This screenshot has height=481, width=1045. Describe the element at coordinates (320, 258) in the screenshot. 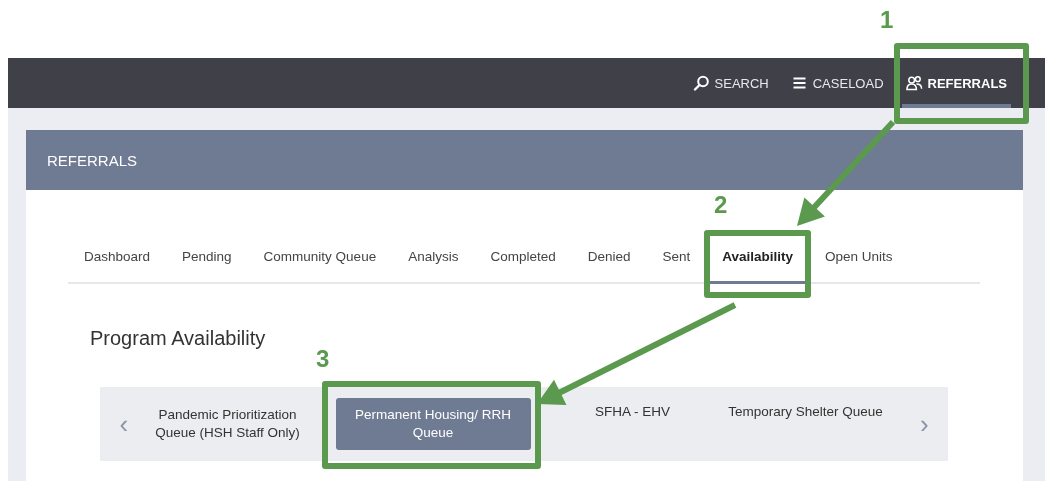

I see `tab: Community Queue` at that location.